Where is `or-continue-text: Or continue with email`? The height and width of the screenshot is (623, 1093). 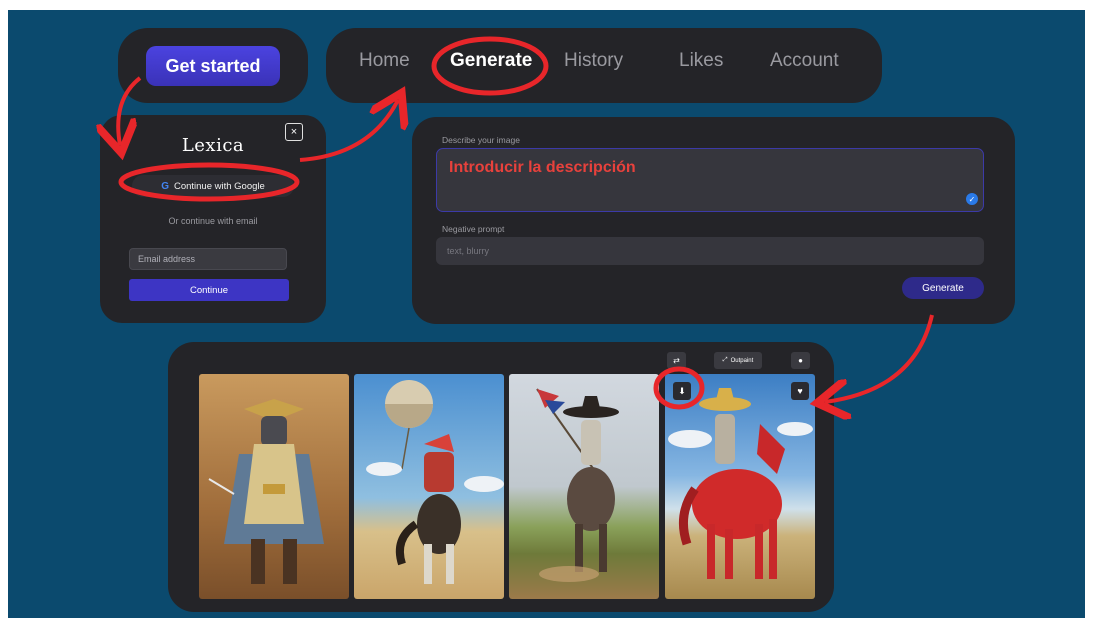
or-continue-text: Or continue with email is located at coordinates (213, 221).